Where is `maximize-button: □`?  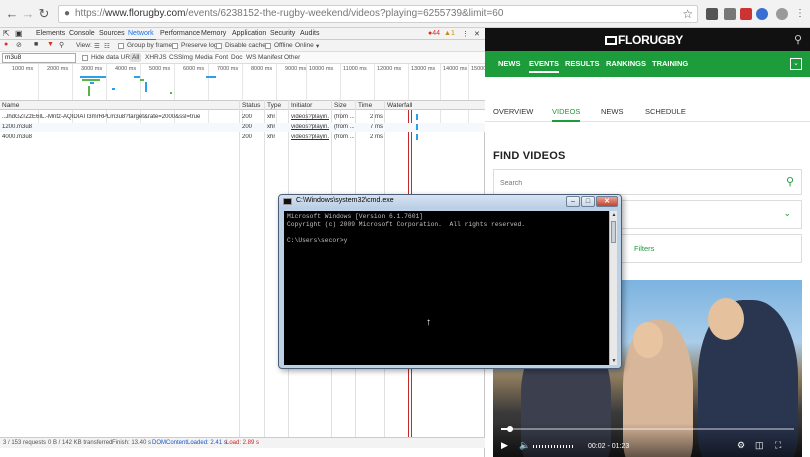 maximize-button: □ is located at coordinates (588, 201).